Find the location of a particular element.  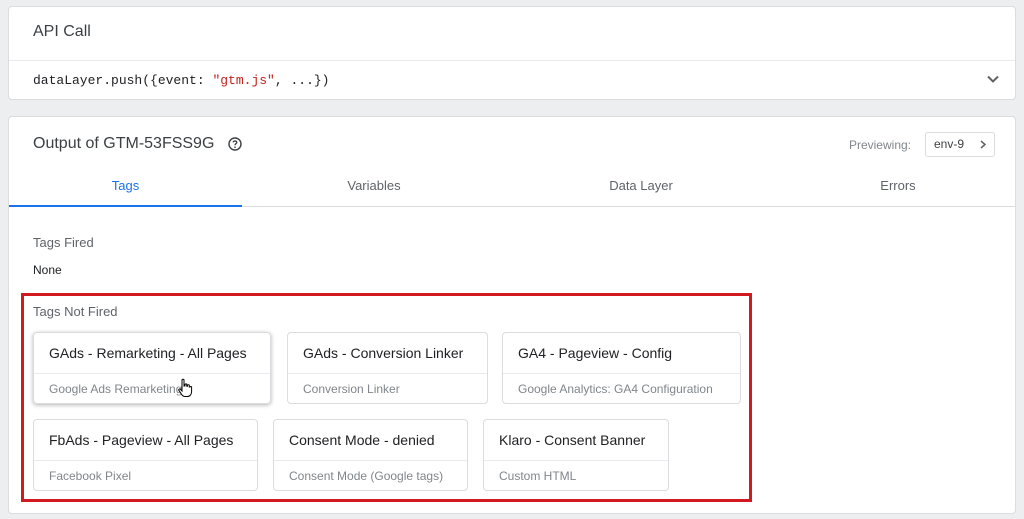

tag-card: Klaro - Consent Banner Custom HTML is located at coordinates (576, 455).